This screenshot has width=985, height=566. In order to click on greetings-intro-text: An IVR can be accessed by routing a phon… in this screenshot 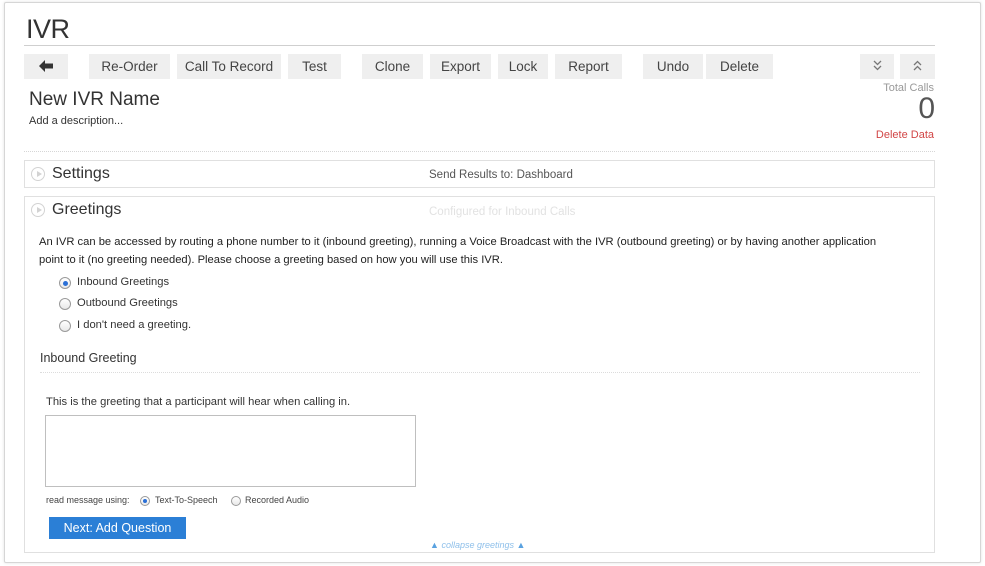, I will do `click(458, 251)`.